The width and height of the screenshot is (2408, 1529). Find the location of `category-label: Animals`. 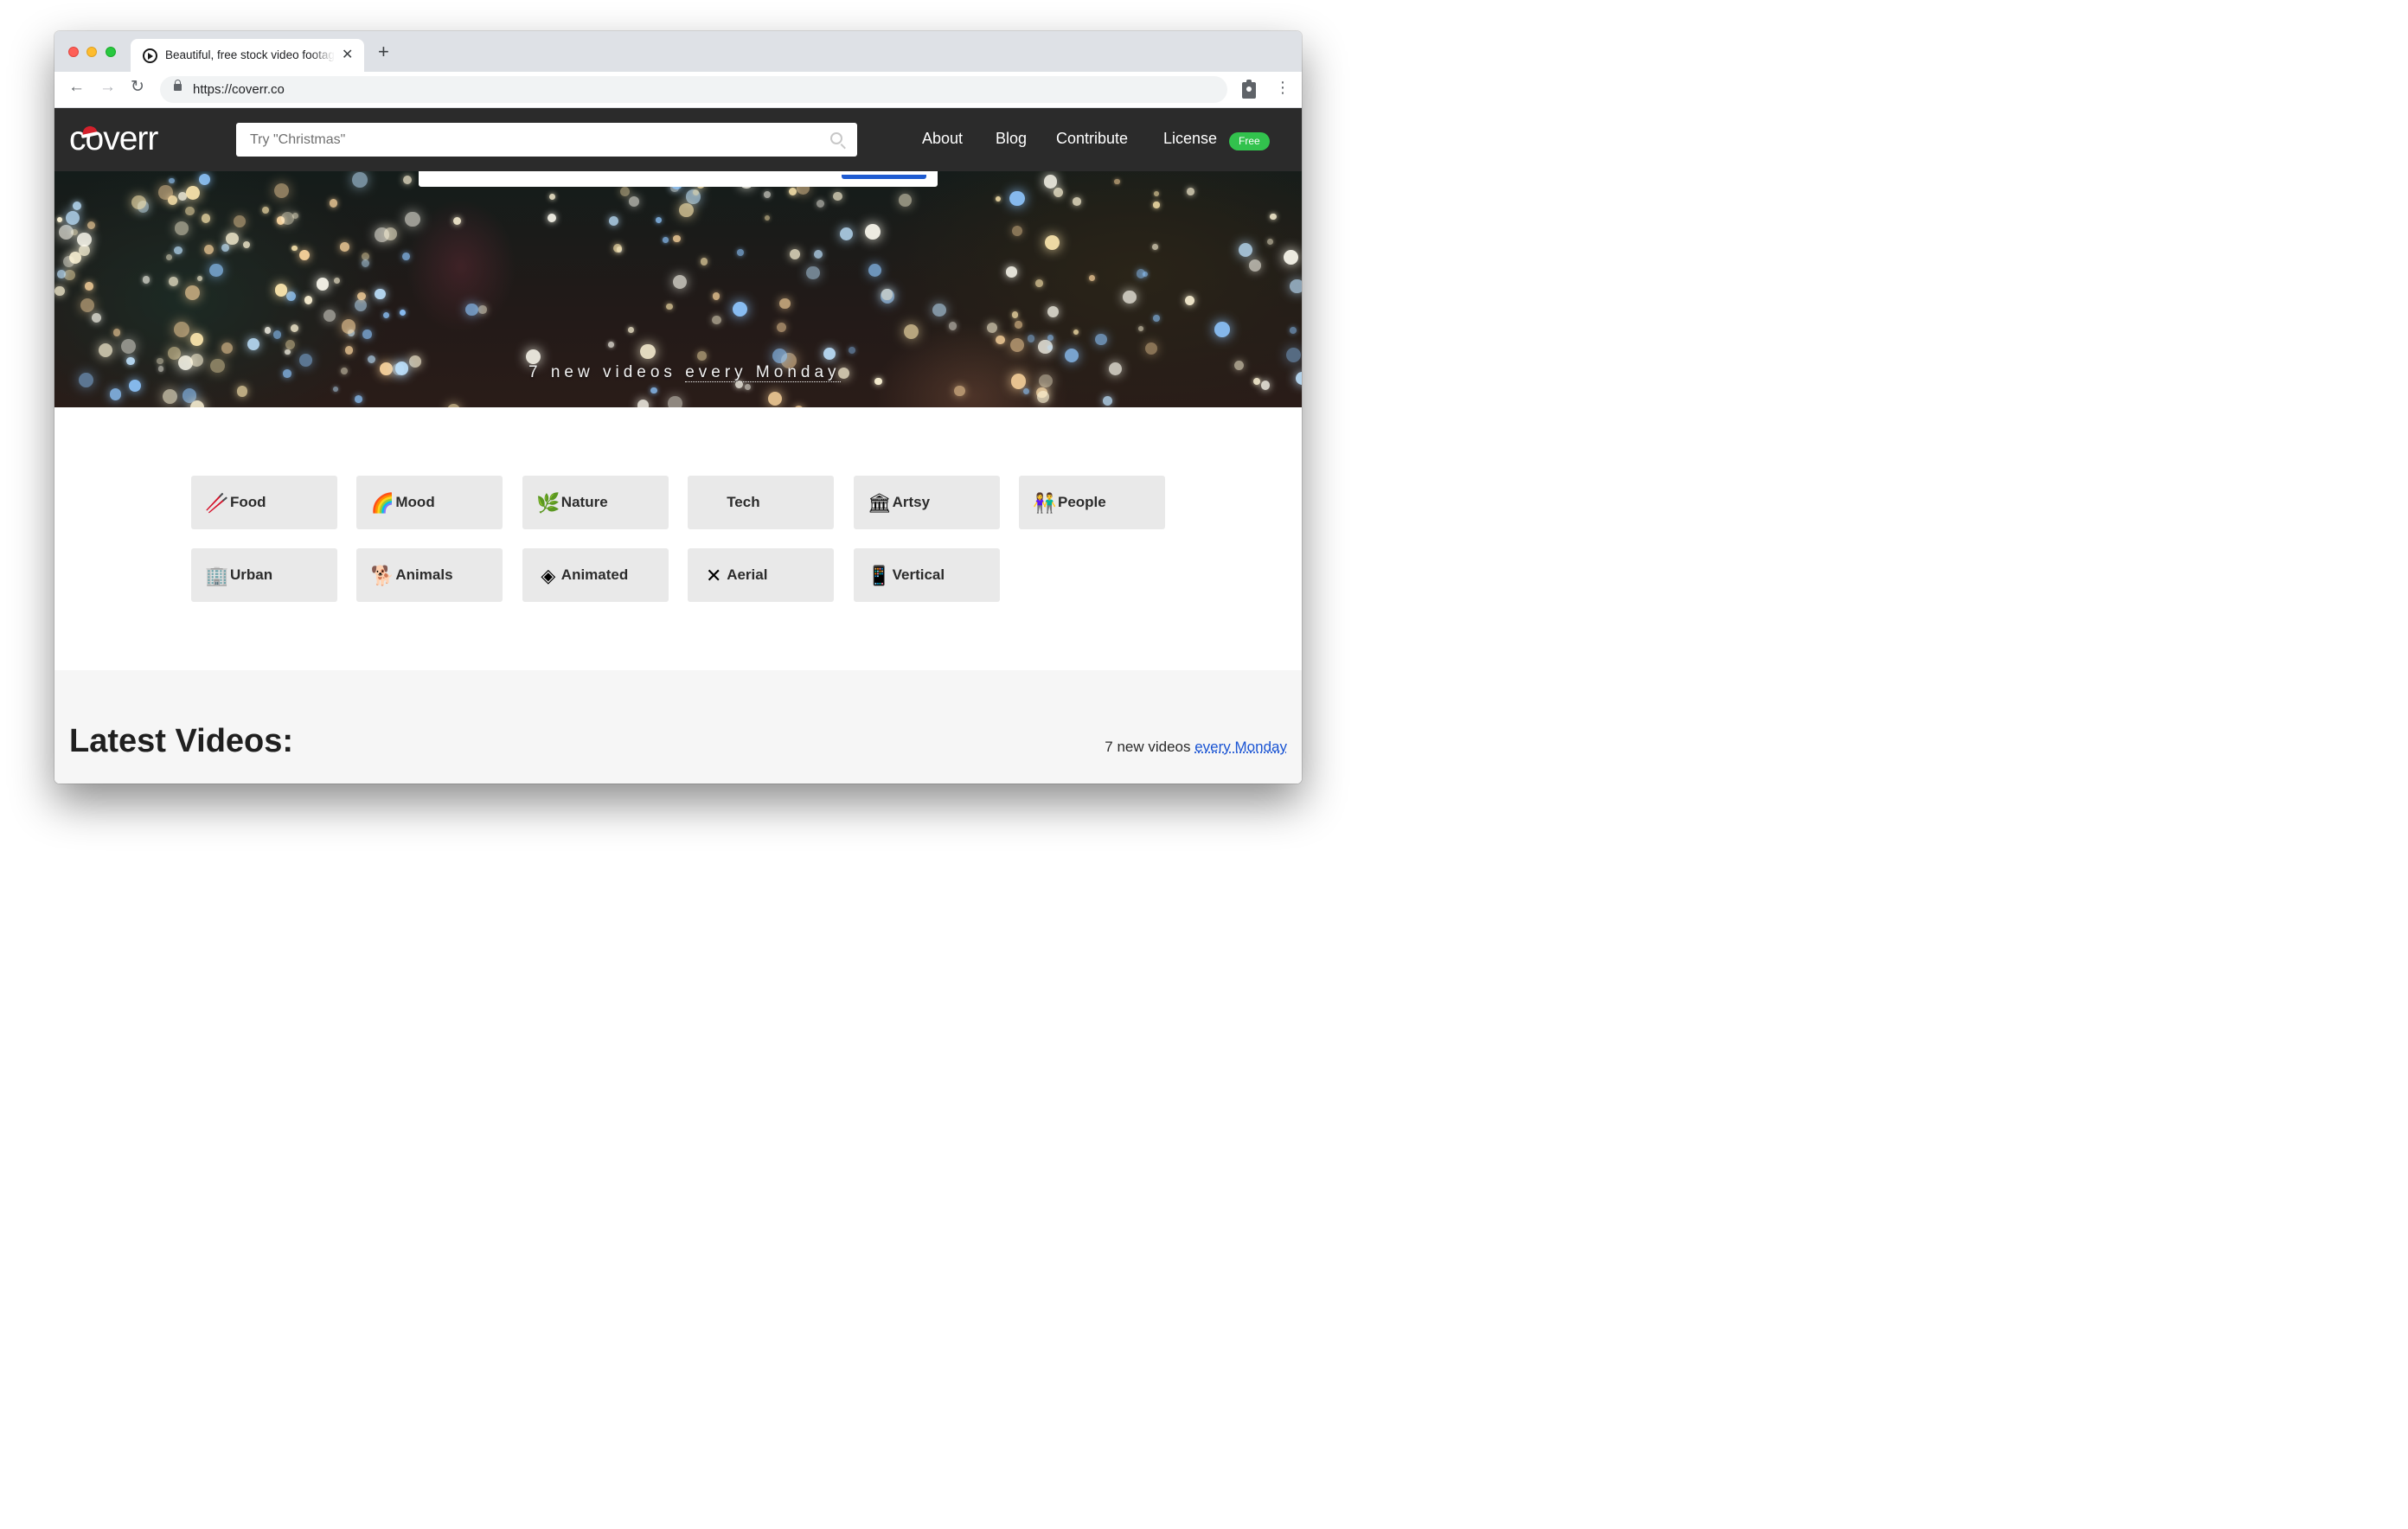

category-label: Animals is located at coordinates (424, 575).